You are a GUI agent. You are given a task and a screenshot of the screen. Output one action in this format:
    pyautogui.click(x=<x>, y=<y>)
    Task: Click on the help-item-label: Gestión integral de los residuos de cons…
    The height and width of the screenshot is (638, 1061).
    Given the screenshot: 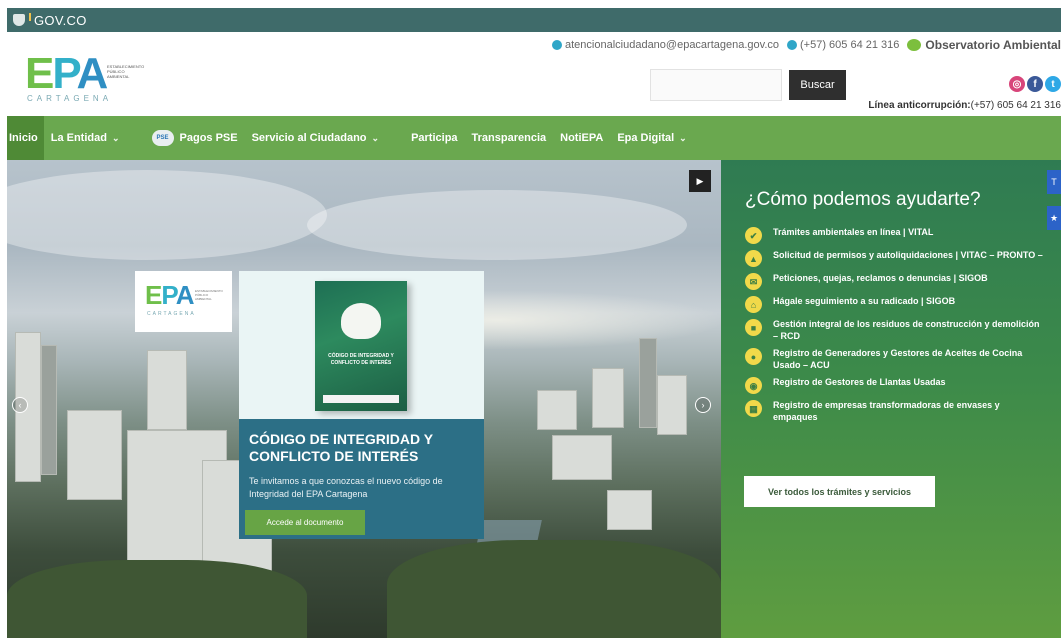 What is the action you would take?
    pyautogui.click(x=906, y=330)
    